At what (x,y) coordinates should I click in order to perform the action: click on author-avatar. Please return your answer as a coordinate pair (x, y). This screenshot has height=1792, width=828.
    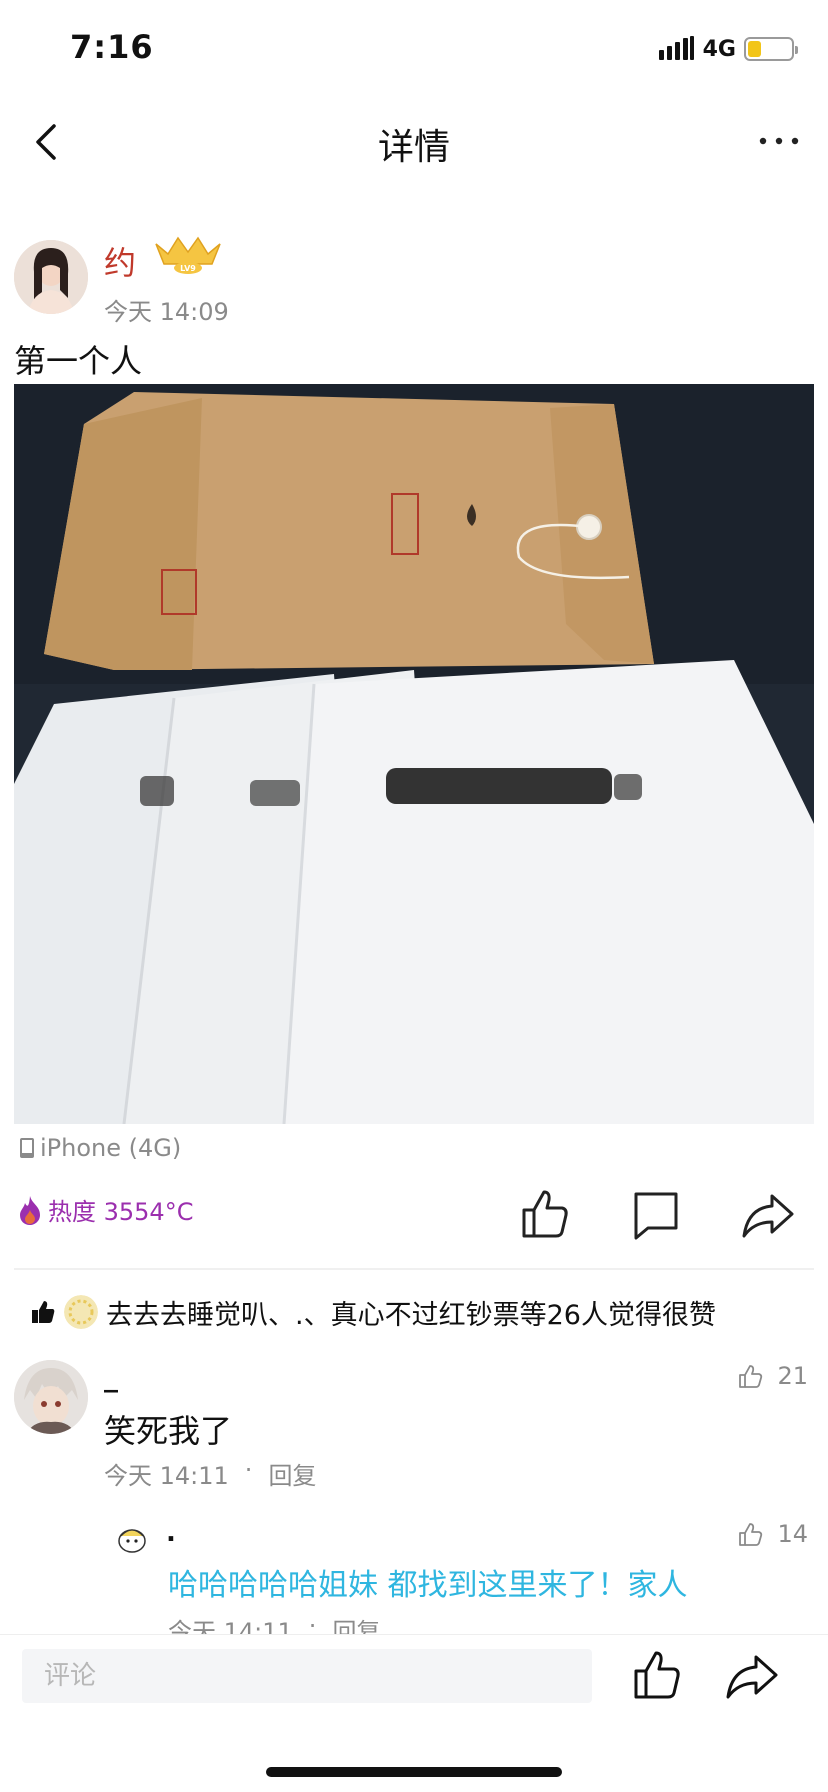
    Looking at the image, I should click on (51, 277).